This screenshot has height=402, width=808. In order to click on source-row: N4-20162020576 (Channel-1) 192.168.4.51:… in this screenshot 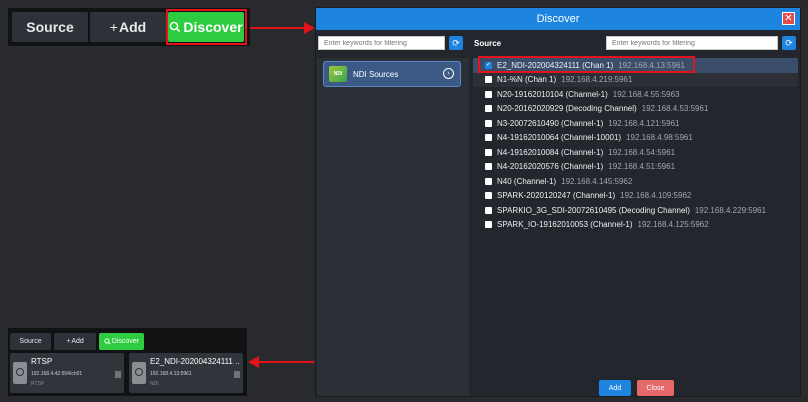, I will do `click(635, 167)`.